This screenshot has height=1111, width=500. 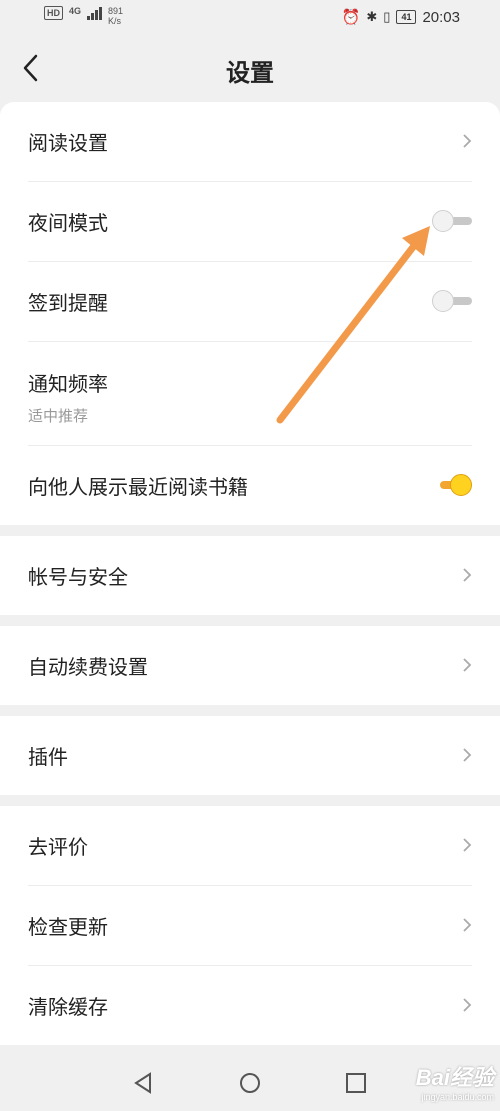 I want to click on row-rate-app: 去评价, so click(x=250, y=846).